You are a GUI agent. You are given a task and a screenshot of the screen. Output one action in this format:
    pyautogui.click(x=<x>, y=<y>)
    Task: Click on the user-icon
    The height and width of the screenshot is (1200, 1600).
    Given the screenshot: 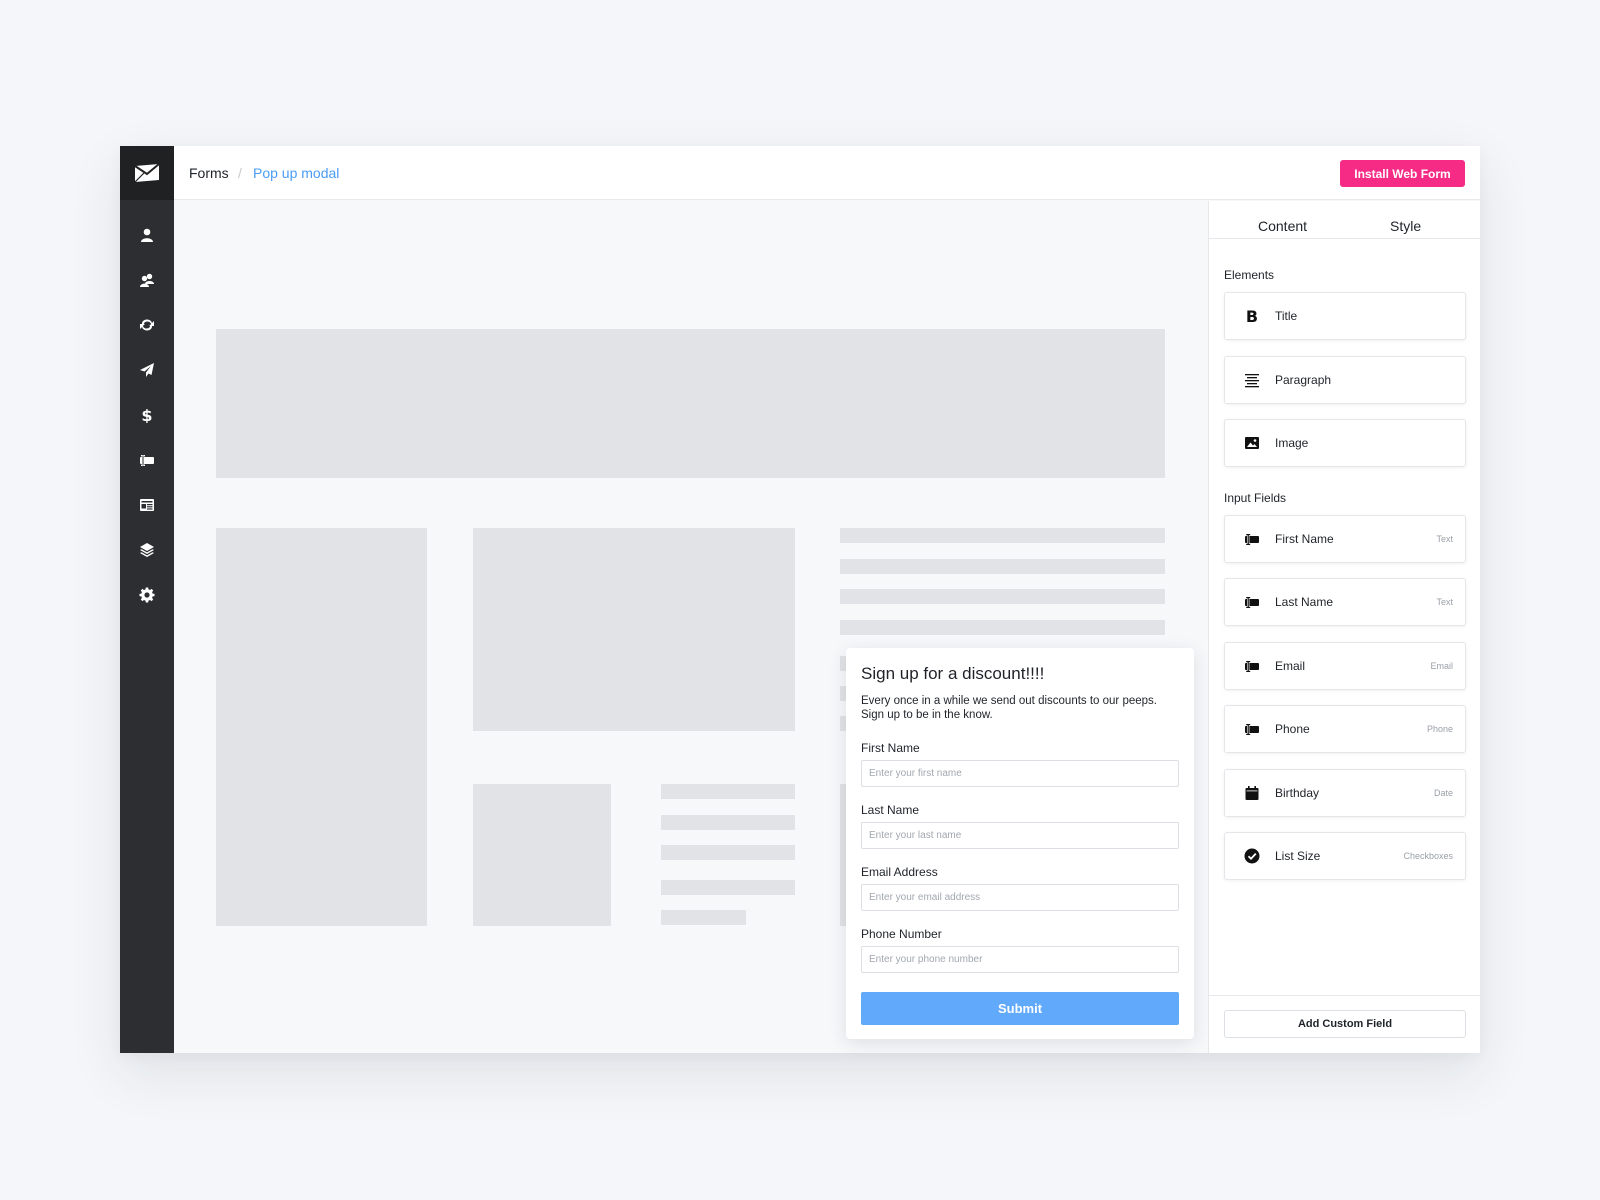 What is the action you would take?
    pyautogui.click(x=147, y=235)
    